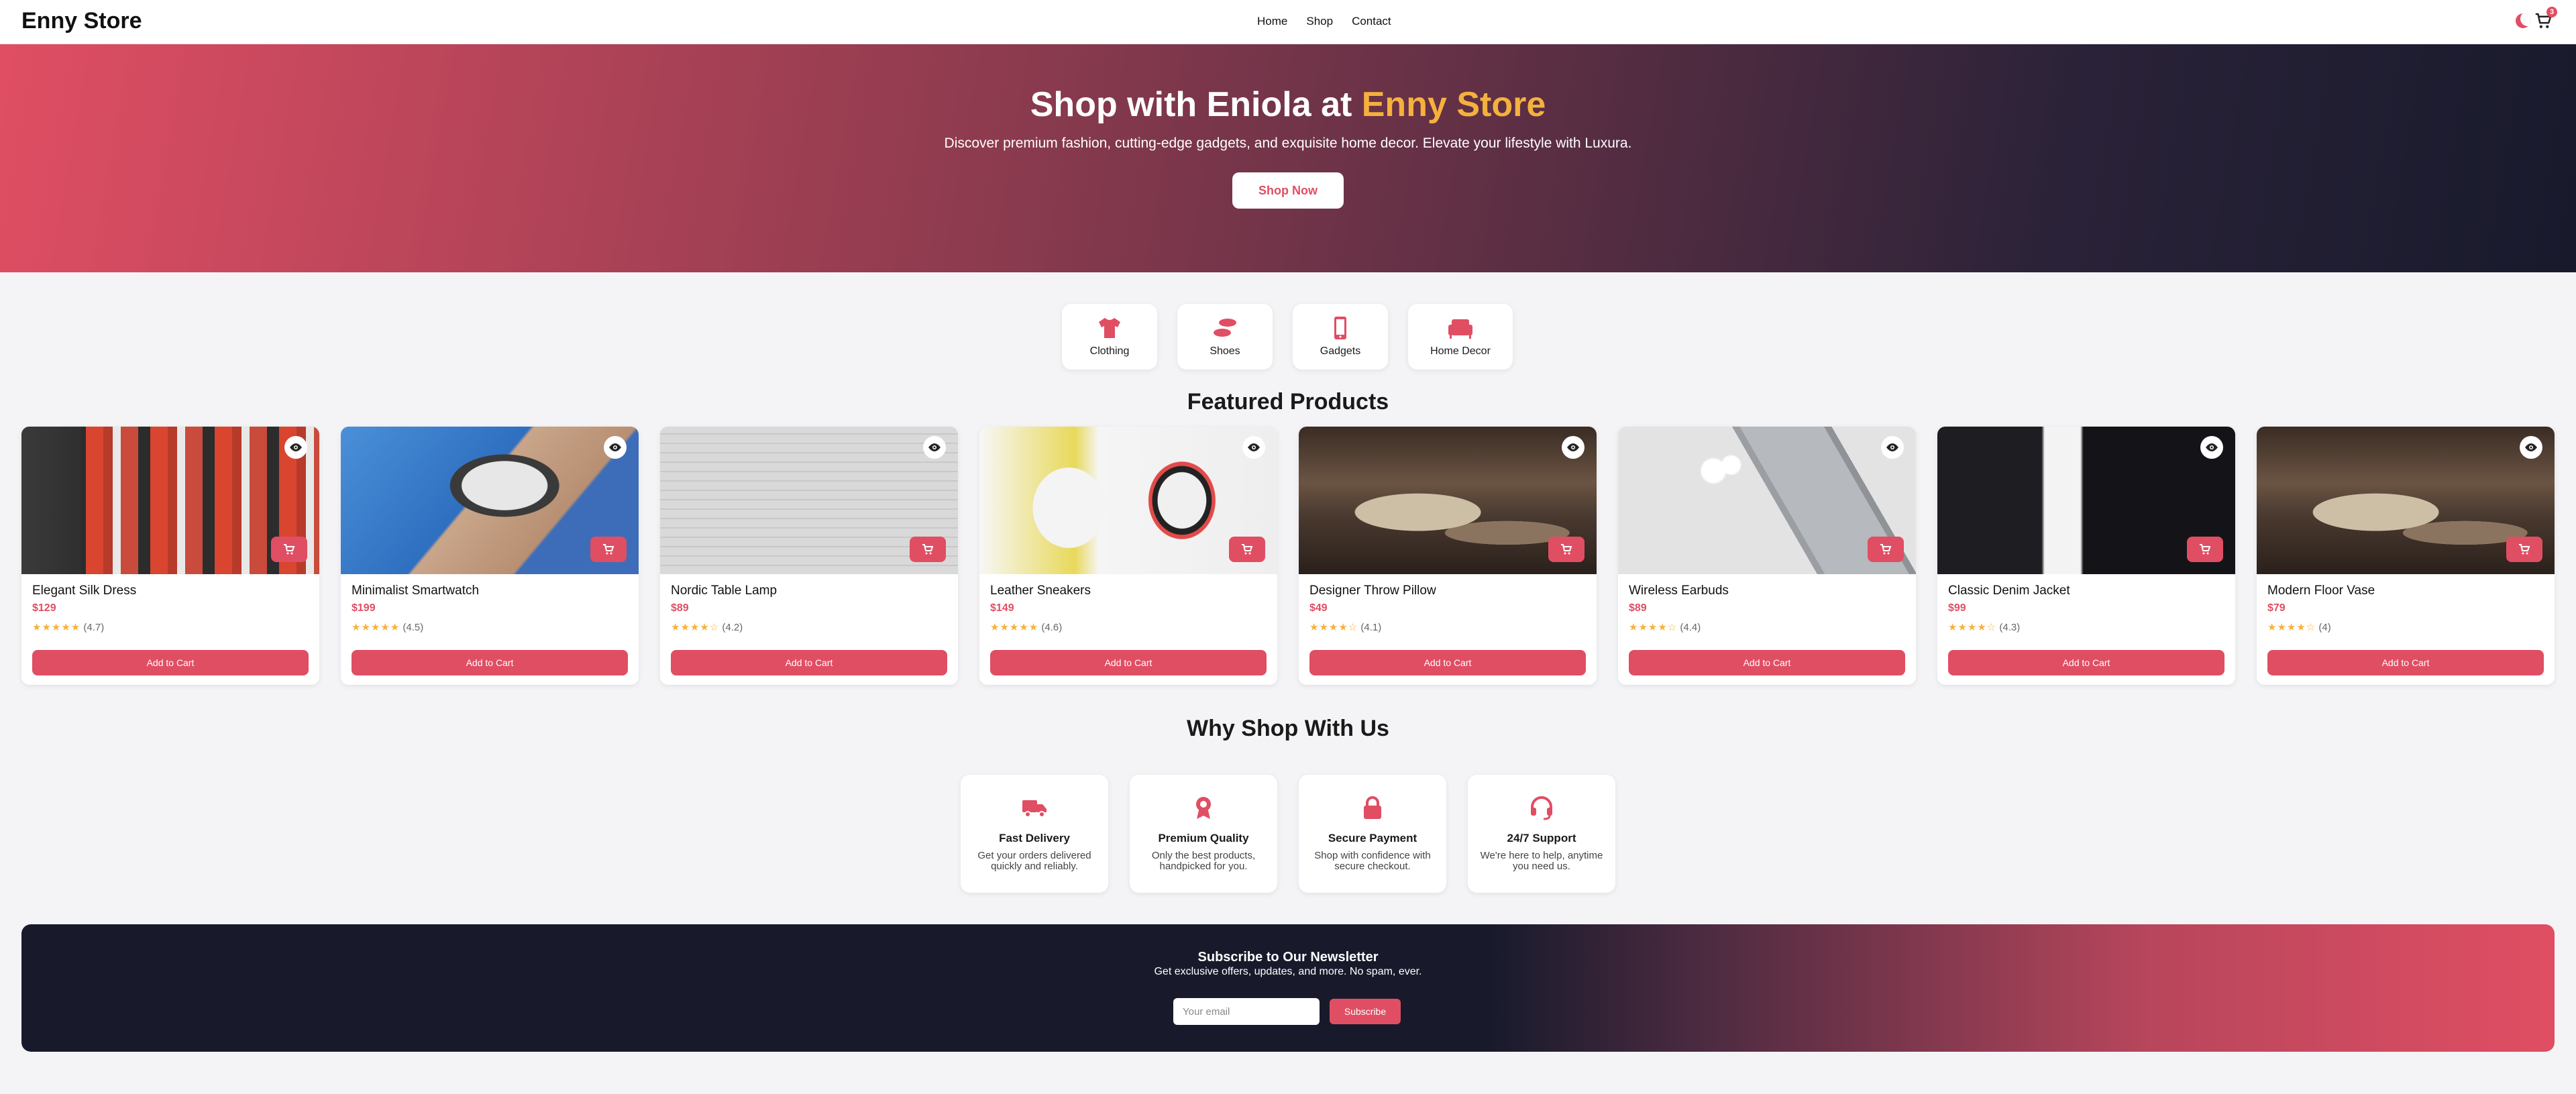 The image size is (2576, 1094). I want to click on rating-value: (4.4), so click(1690, 627).